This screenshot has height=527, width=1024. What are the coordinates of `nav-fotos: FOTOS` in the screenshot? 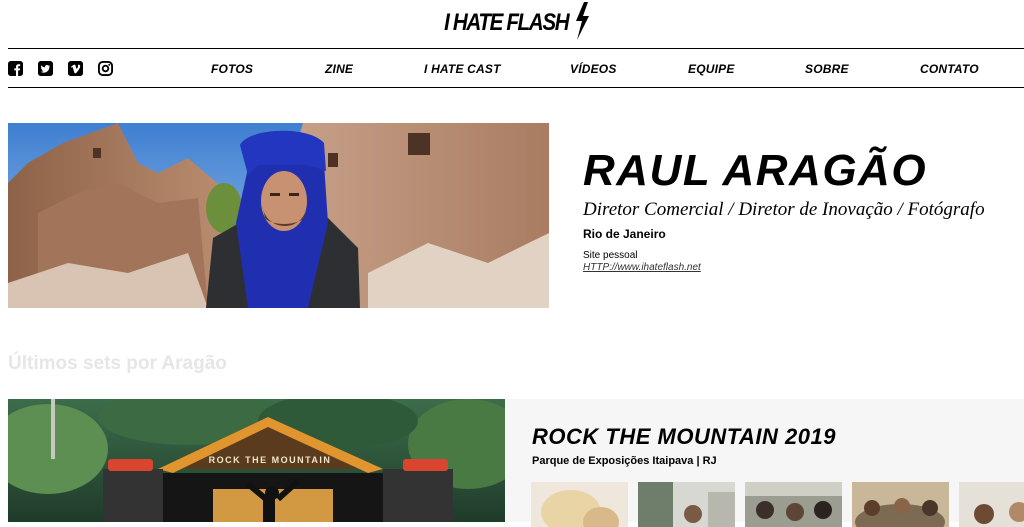 It's located at (232, 69).